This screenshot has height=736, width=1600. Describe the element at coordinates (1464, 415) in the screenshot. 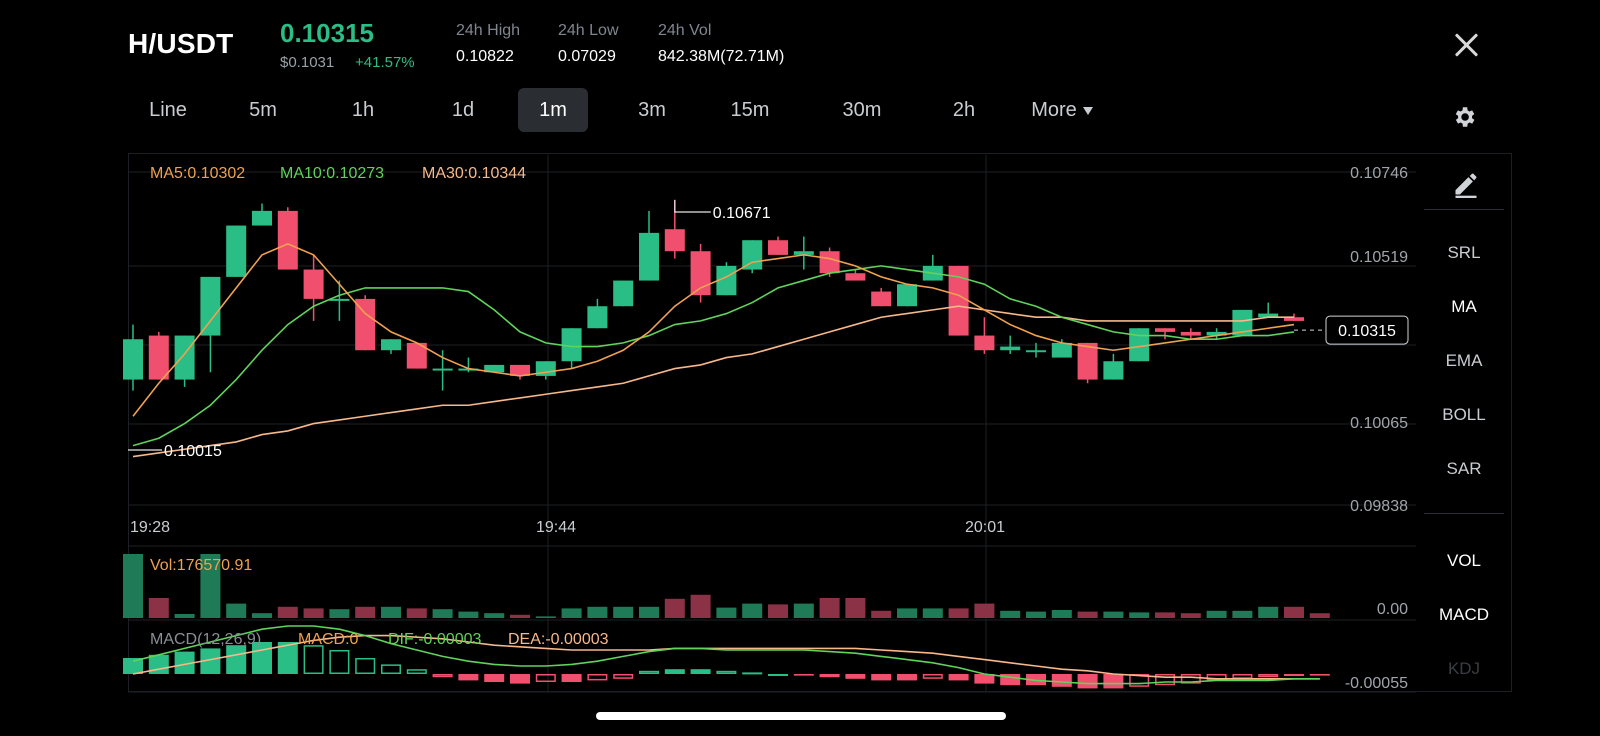

I see `indicator-boll: BOLL` at that location.